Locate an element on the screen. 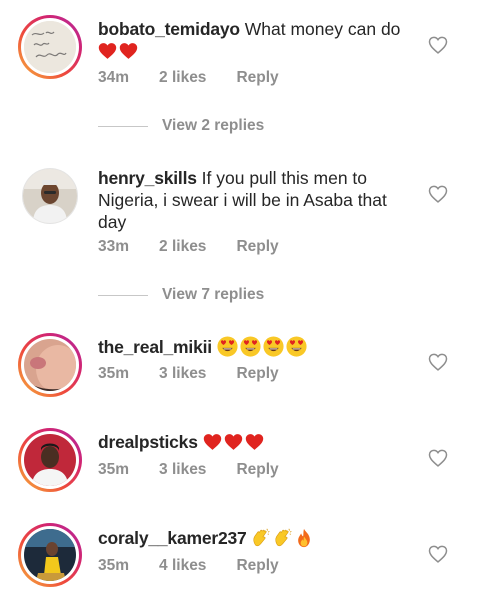 Image resolution: width=480 pixels, height=592 pixels. avatar-ring is located at coordinates (50, 196).